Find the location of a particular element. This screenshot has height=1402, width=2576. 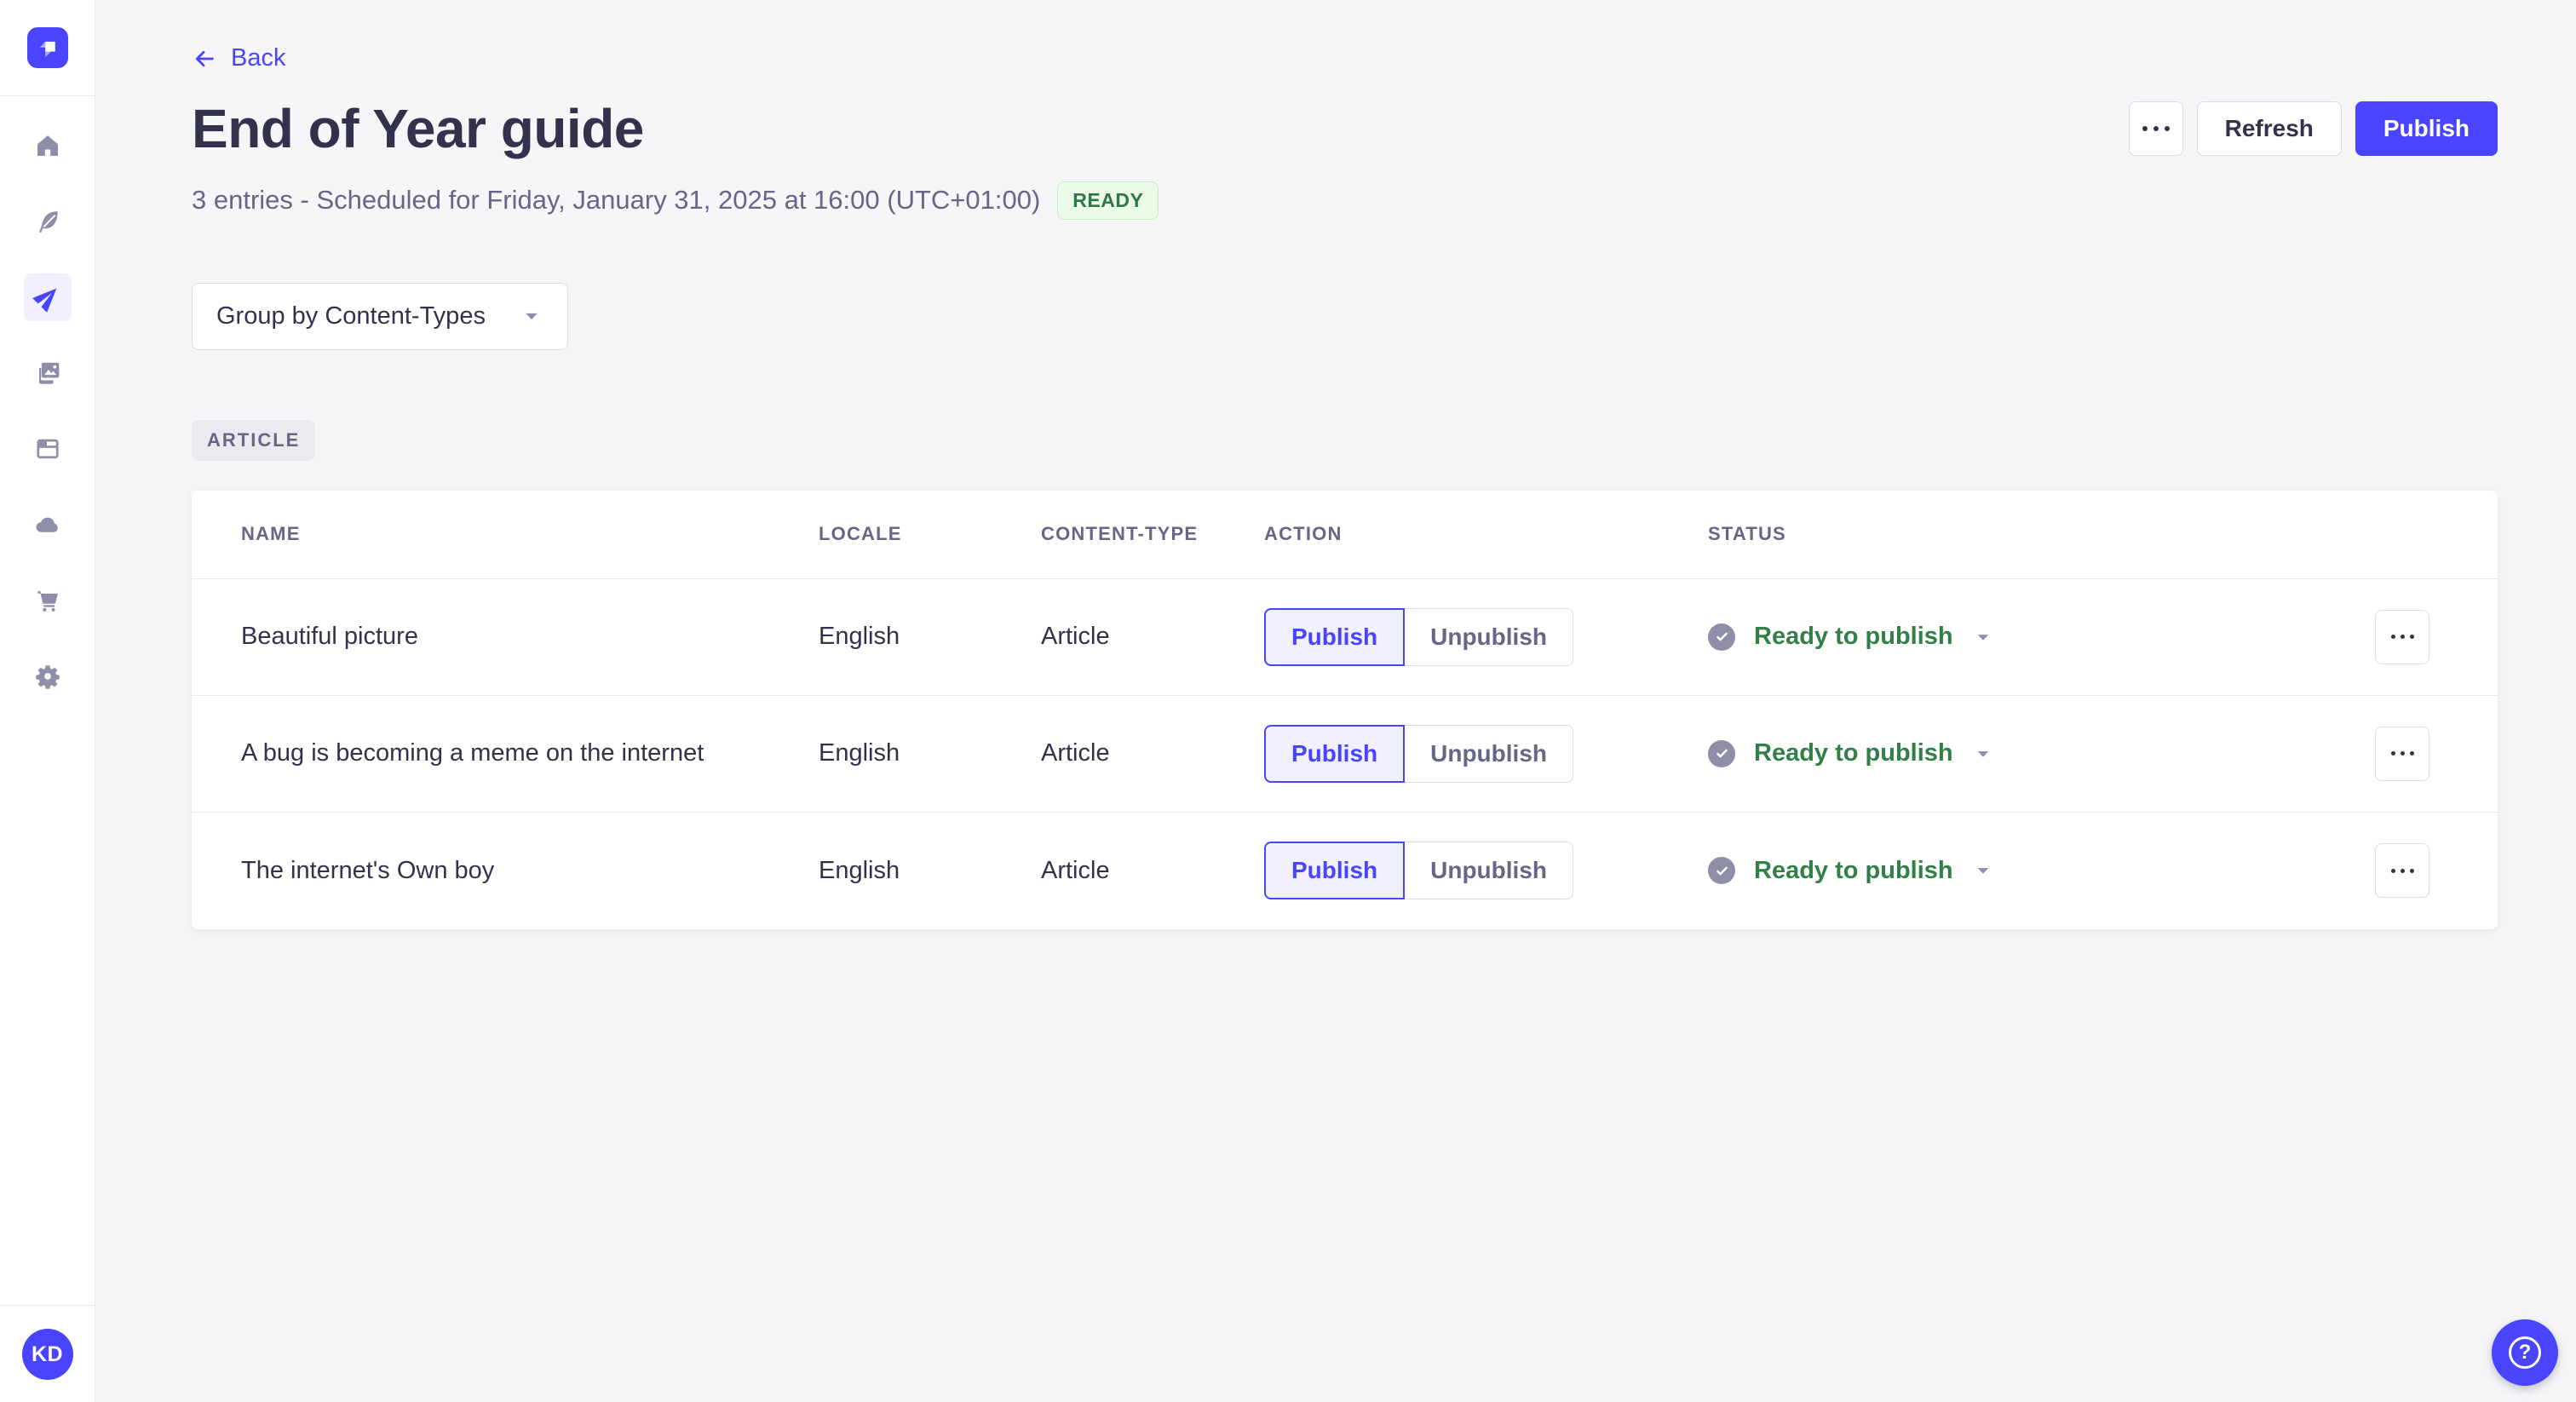

cart-icon is located at coordinates (48, 601).